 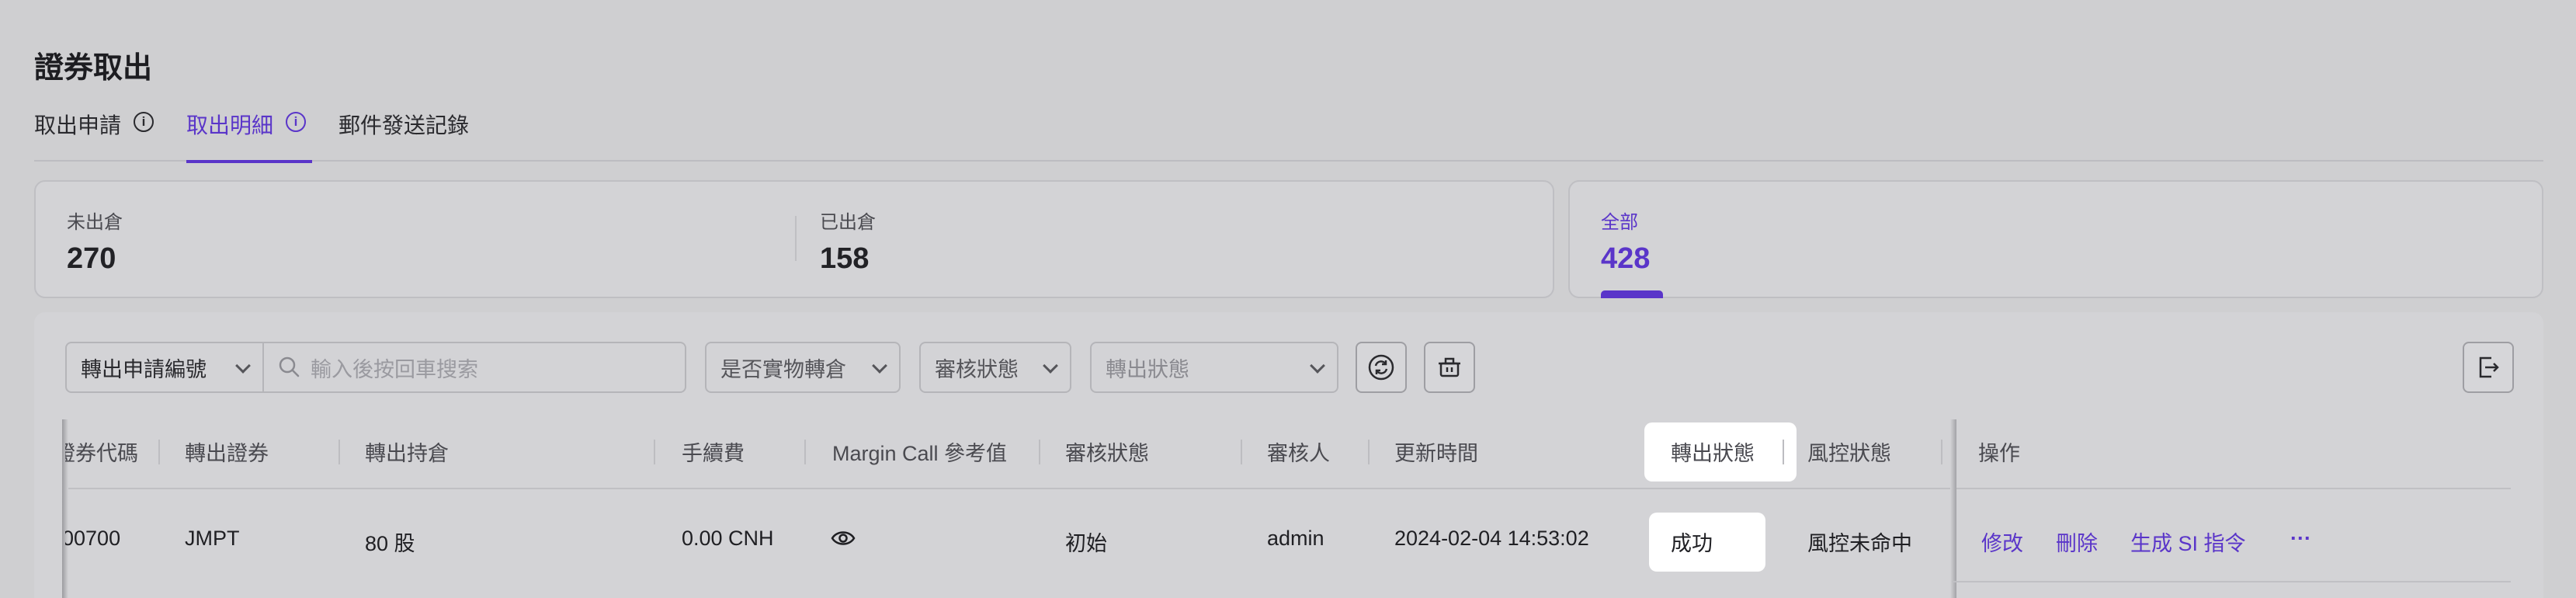 What do you see at coordinates (2300, 539) in the screenshot?
I see `more-icon: ···` at bounding box center [2300, 539].